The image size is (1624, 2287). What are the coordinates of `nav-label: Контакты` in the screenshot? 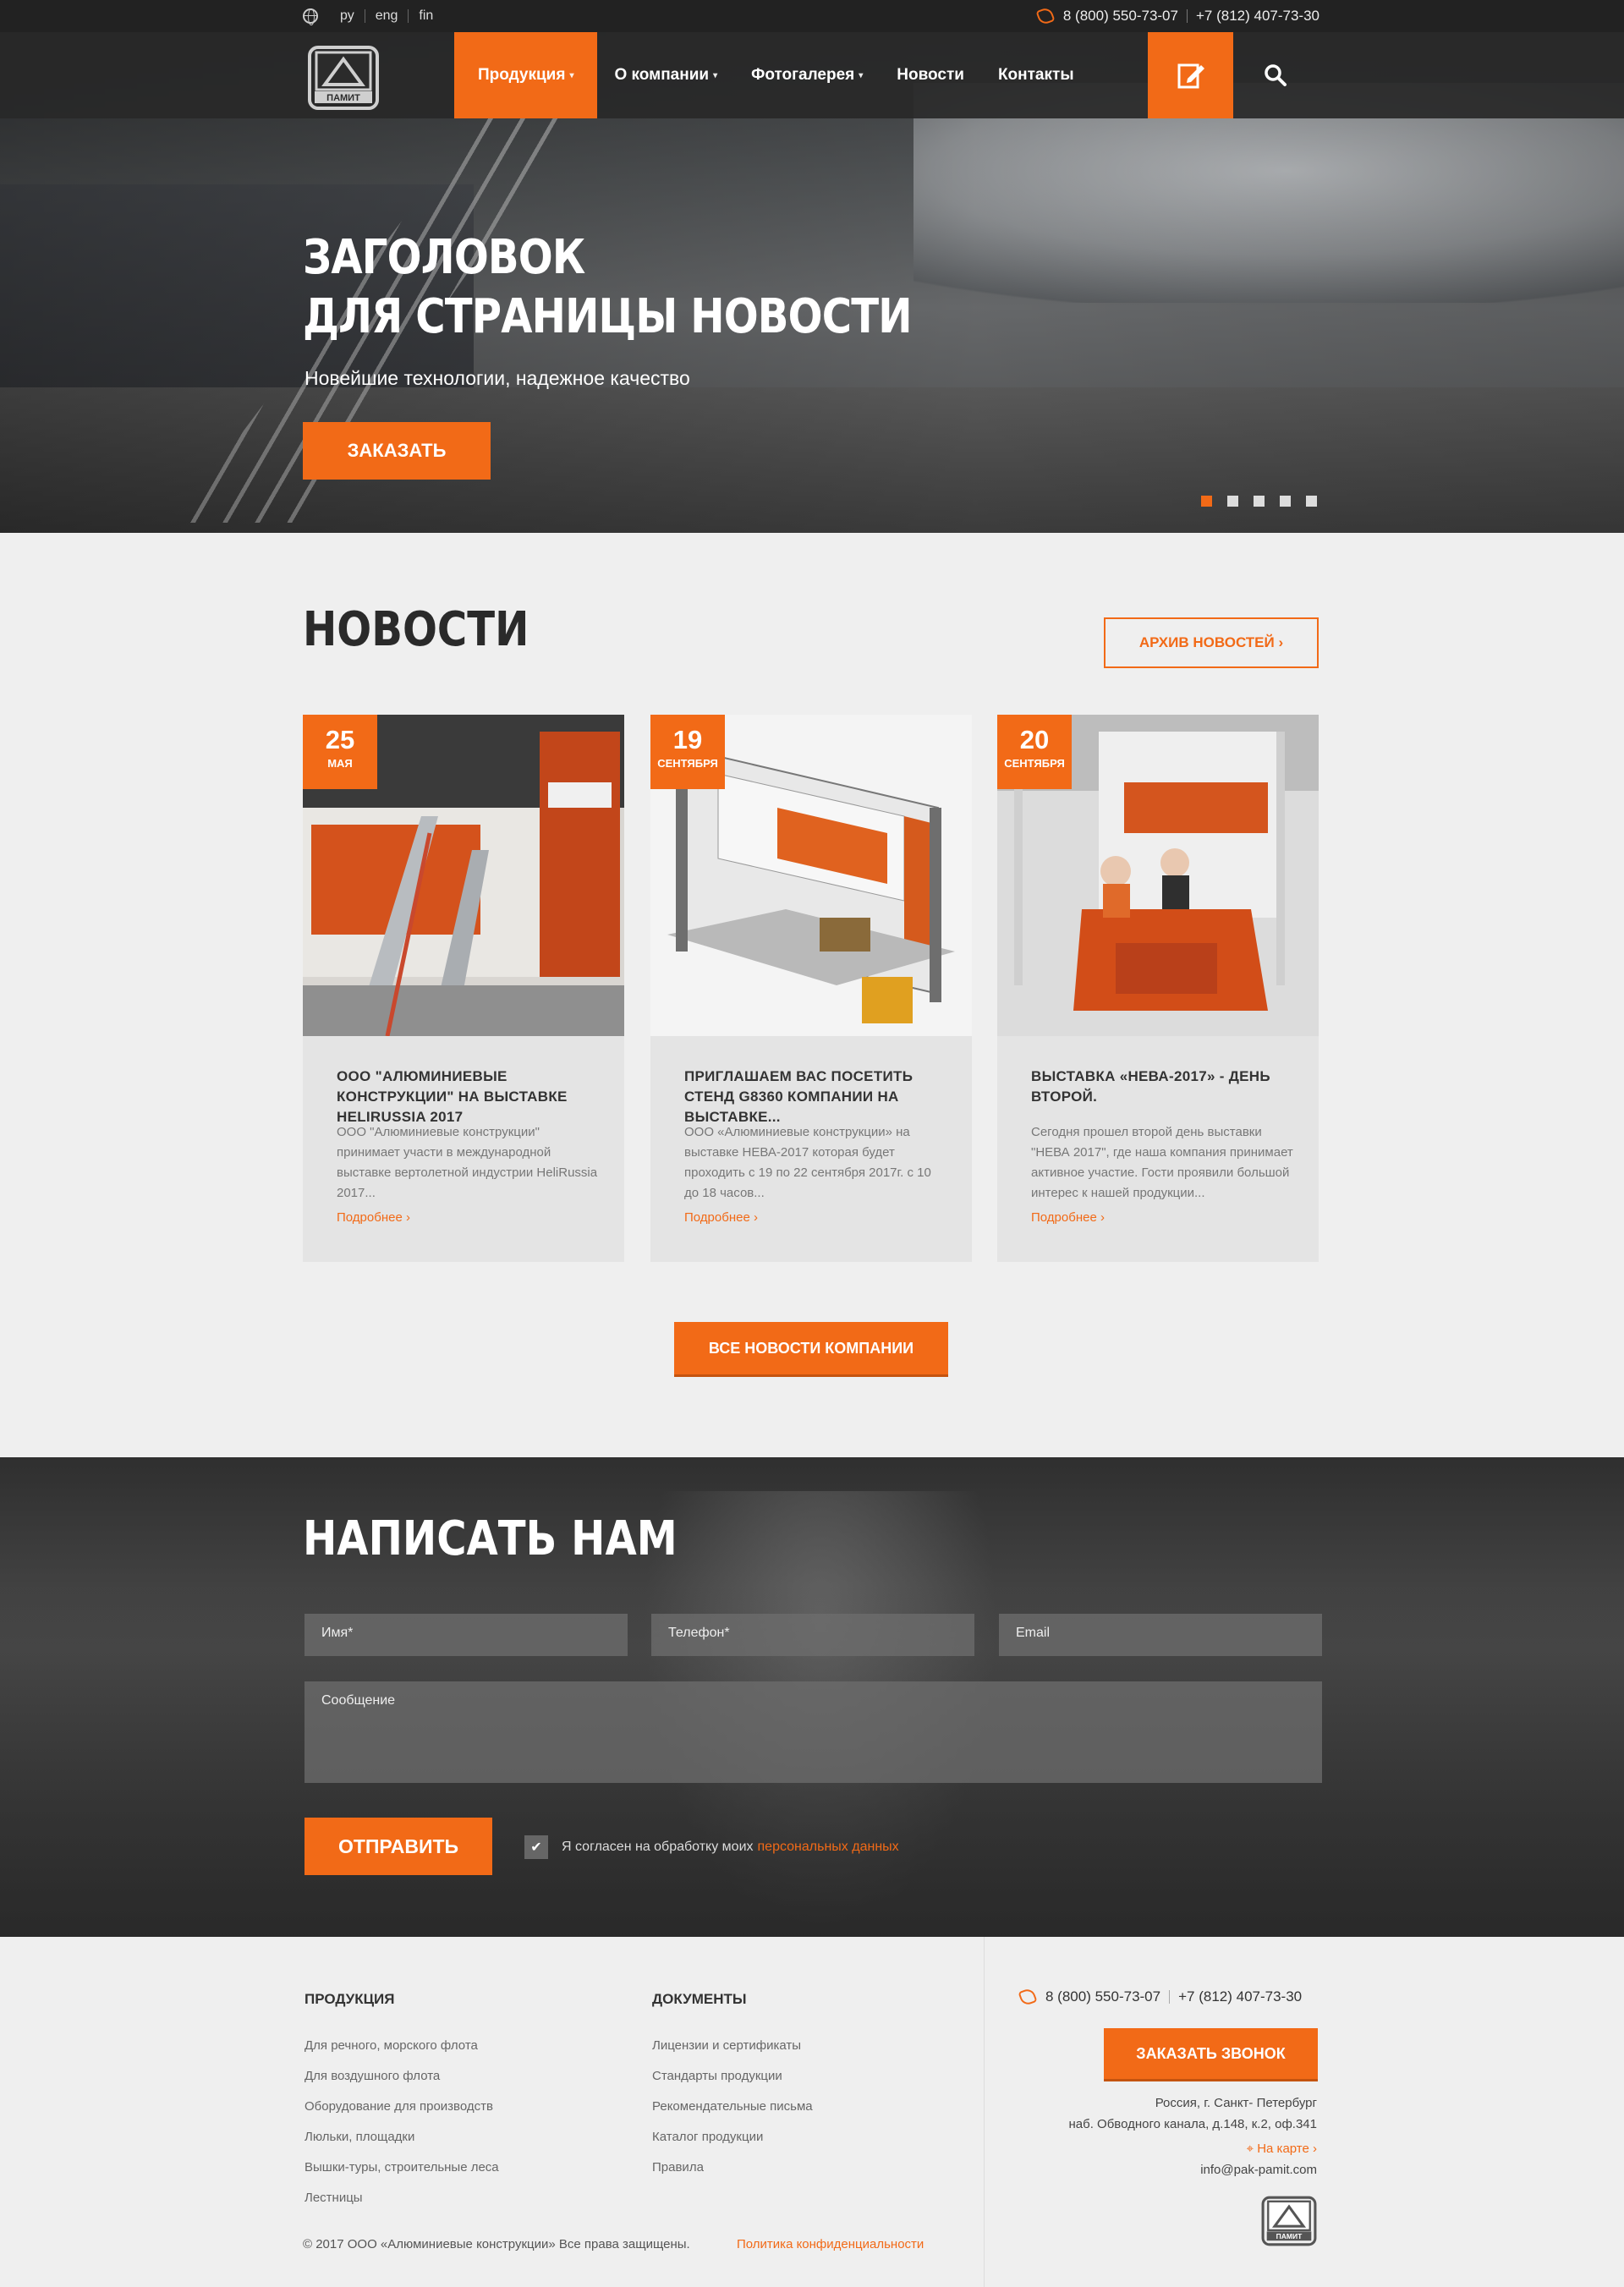 It's located at (1035, 75).